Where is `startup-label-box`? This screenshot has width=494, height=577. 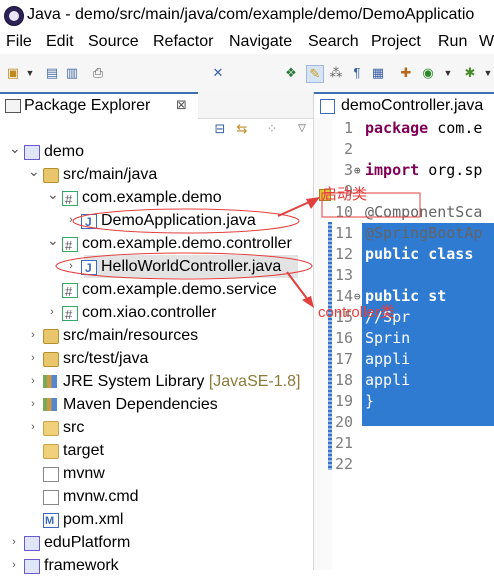 startup-label-box is located at coordinates (371, 205).